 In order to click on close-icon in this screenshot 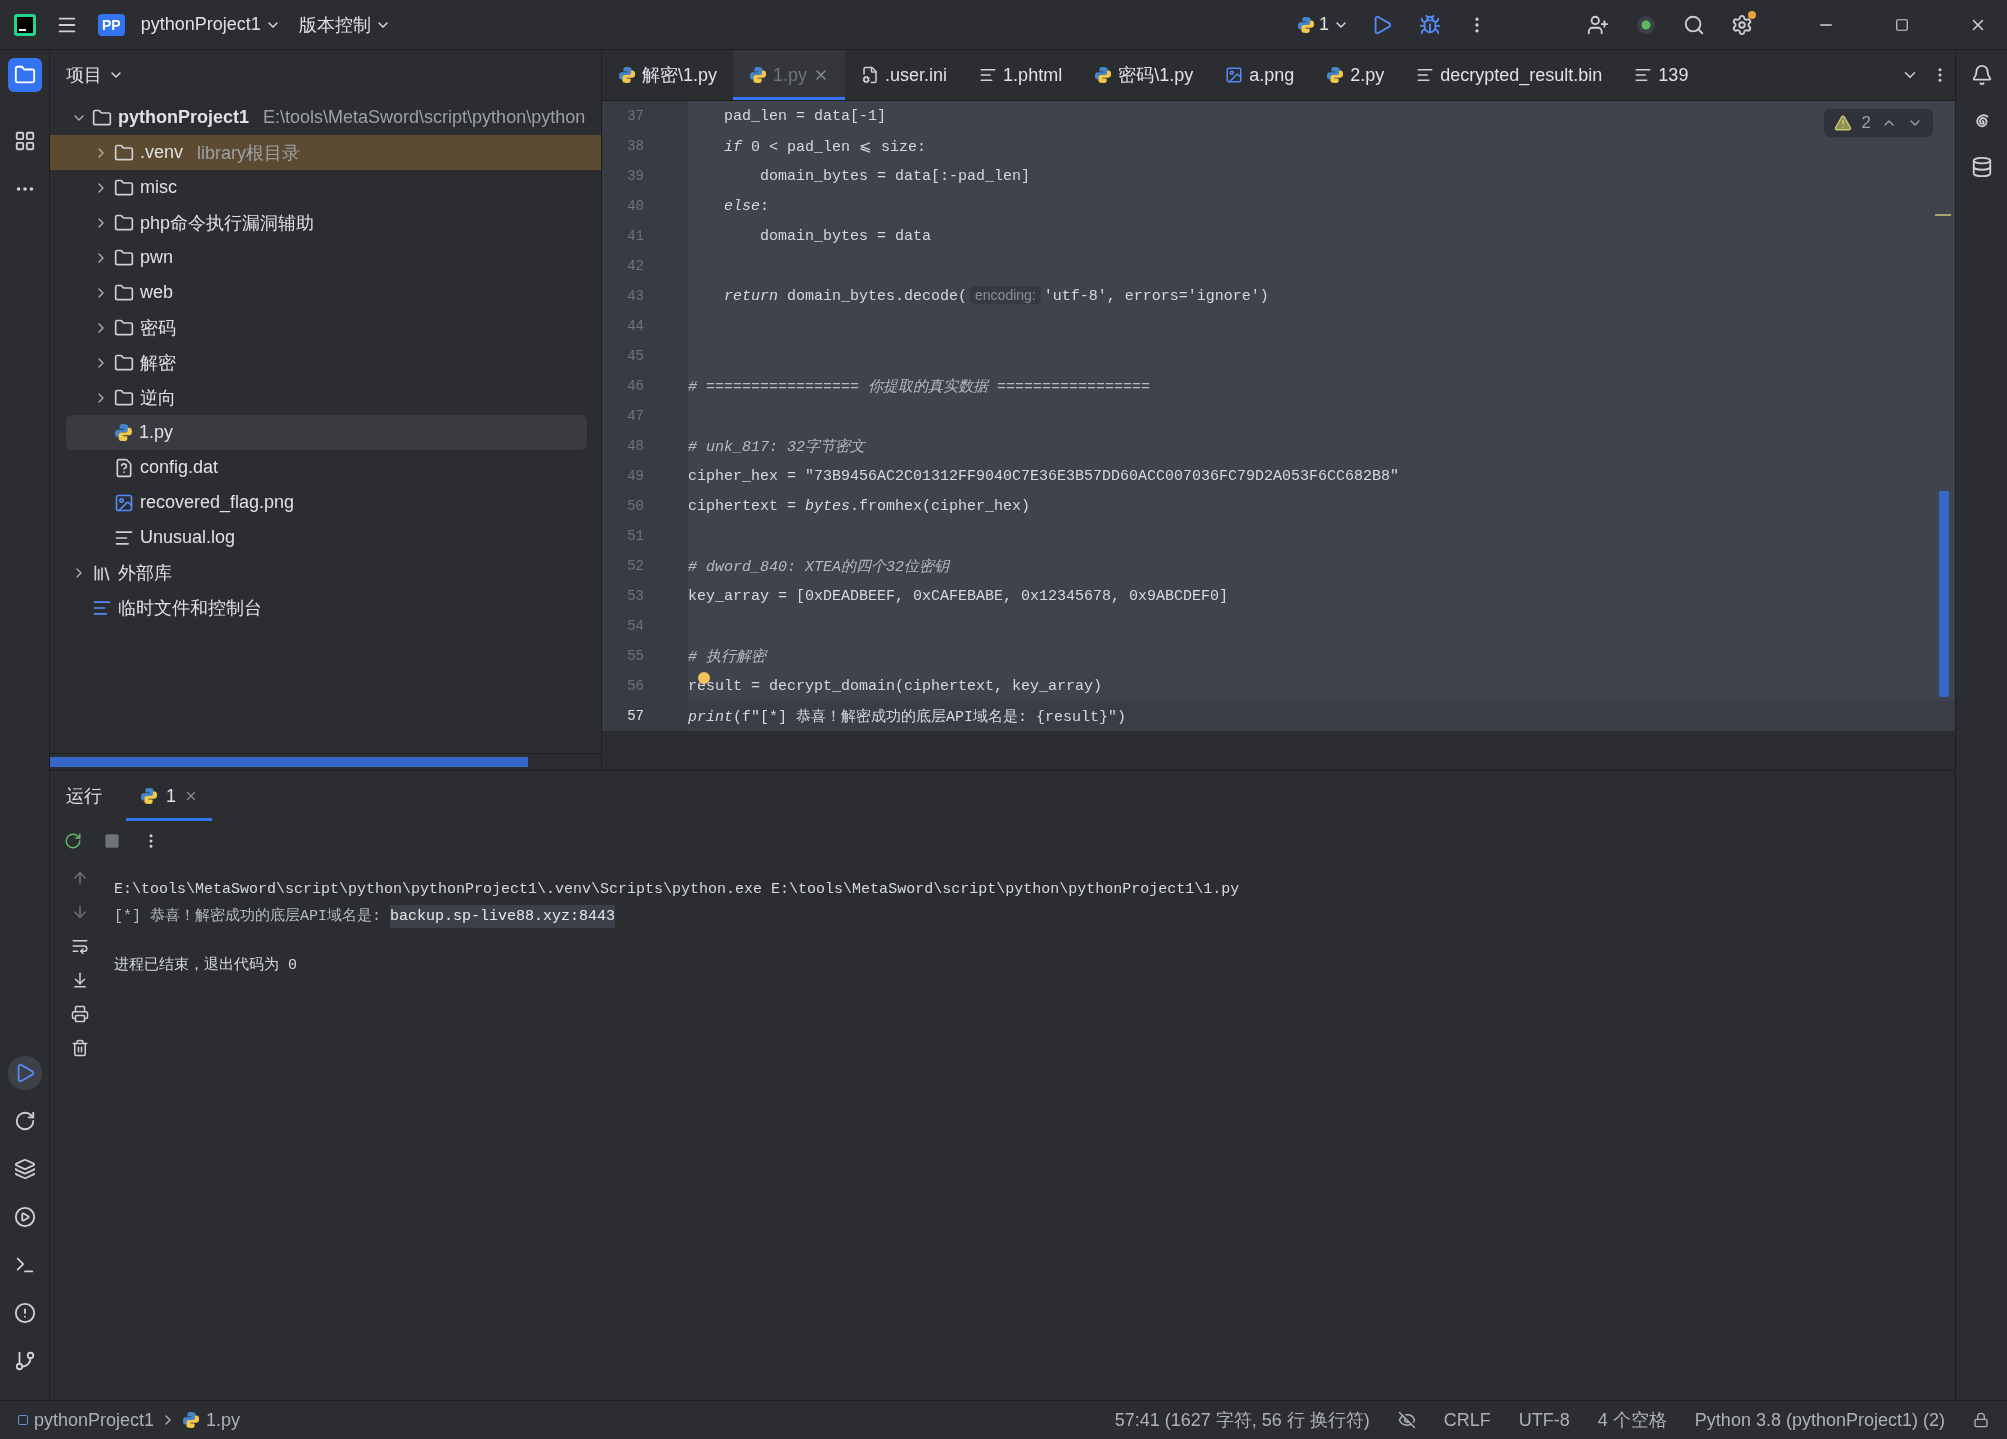, I will do `click(191, 796)`.